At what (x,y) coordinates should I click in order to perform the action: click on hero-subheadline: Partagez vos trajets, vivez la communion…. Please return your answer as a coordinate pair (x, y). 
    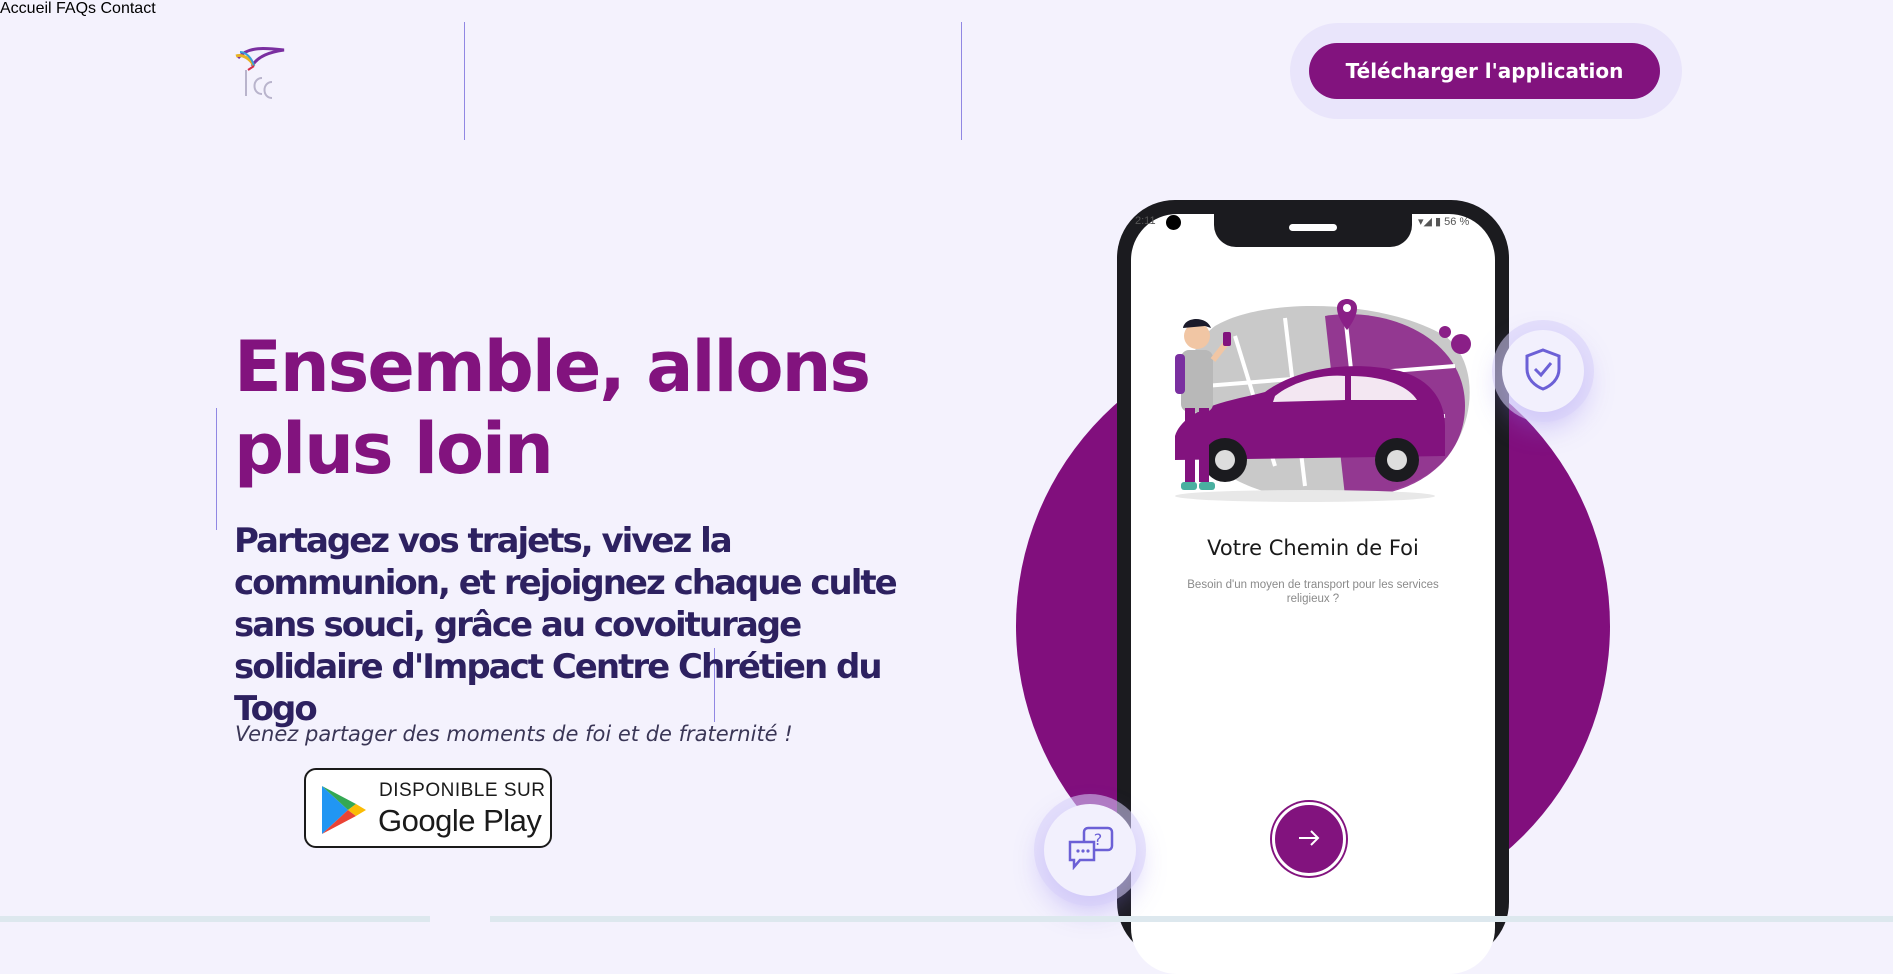
    Looking at the image, I should click on (566, 625).